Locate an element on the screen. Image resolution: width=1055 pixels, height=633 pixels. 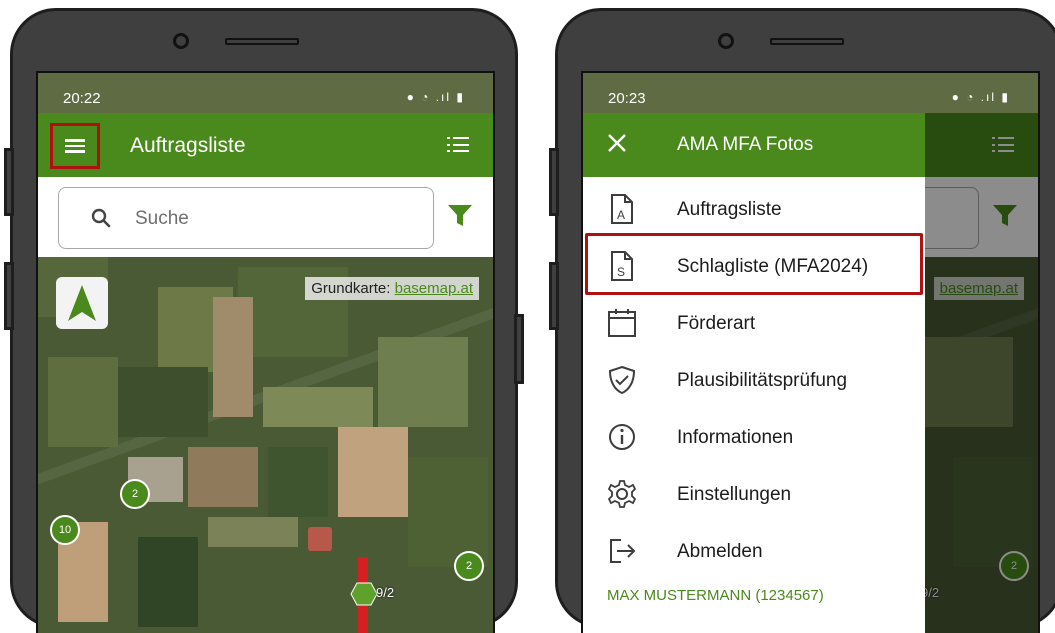
list-view-icon is located at coordinates (458, 145).